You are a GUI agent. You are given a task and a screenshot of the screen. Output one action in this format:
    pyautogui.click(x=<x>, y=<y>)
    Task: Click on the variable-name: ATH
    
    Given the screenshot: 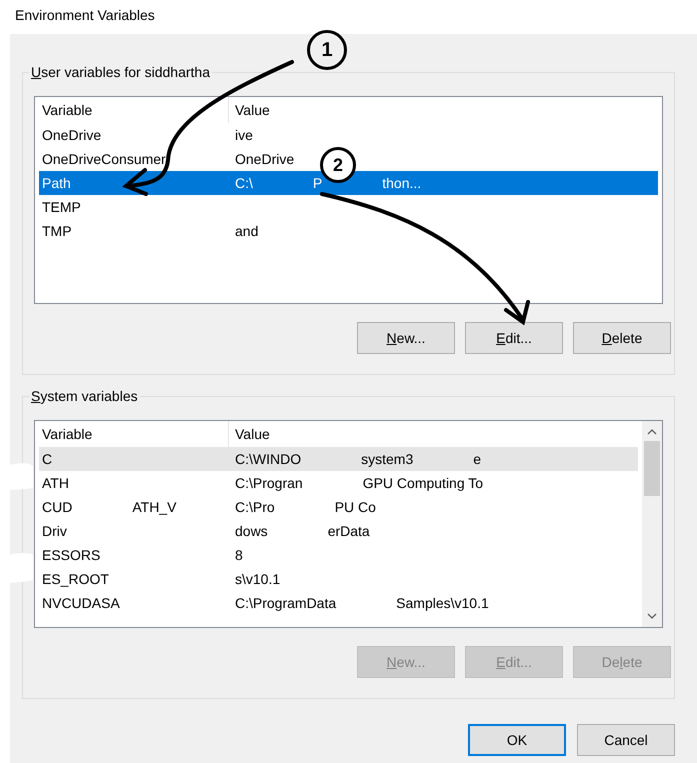 What is the action you would take?
    pyautogui.click(x=55, y=483)
    